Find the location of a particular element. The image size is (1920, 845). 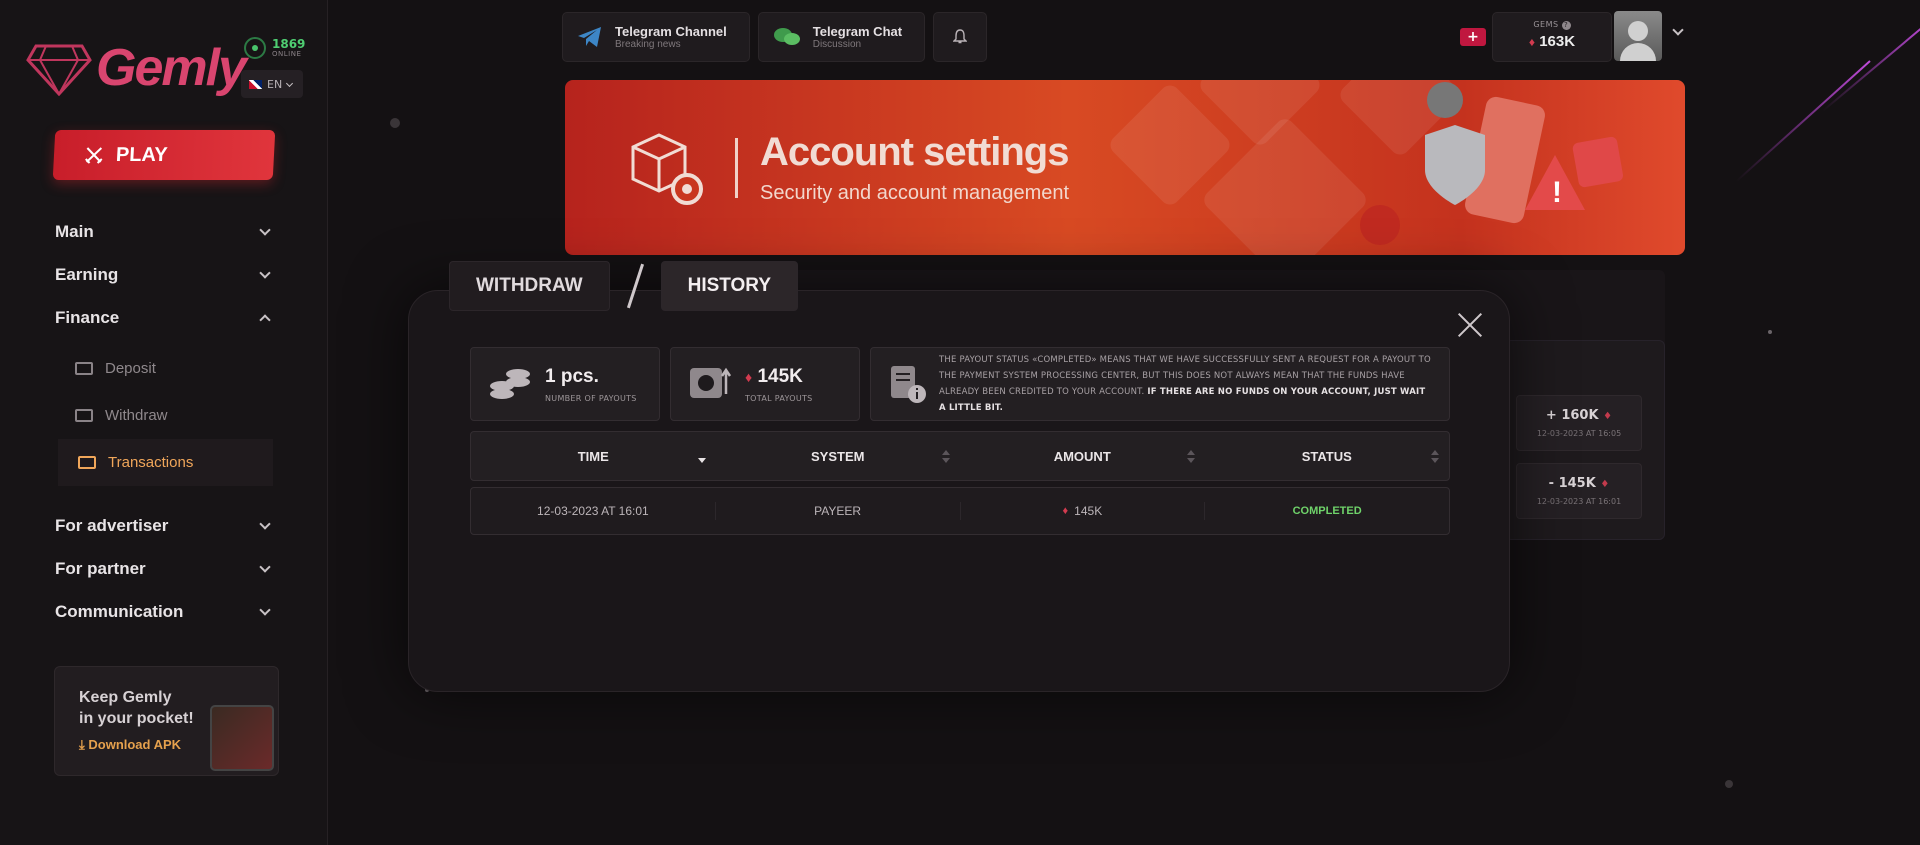

page-title: Account settings is located at coordinates (914, 152).